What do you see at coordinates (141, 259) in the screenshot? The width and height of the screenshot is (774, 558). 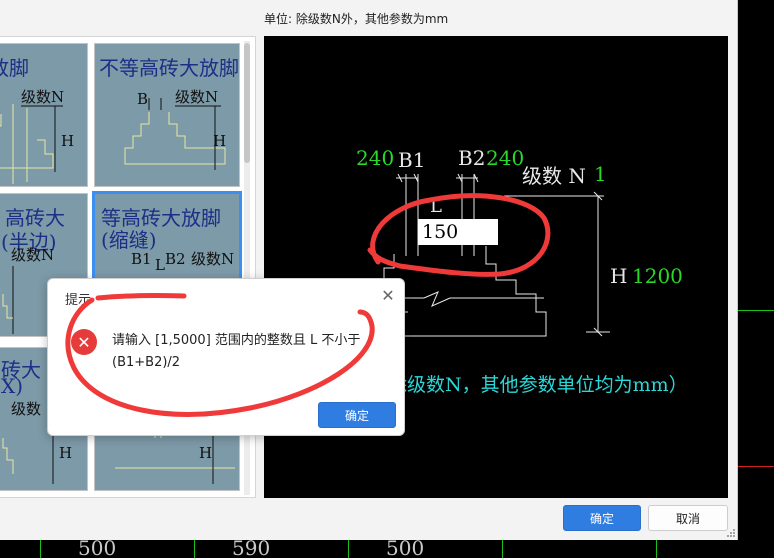 I see `tile-label-b1: B1` at bounding box center [141, 259].